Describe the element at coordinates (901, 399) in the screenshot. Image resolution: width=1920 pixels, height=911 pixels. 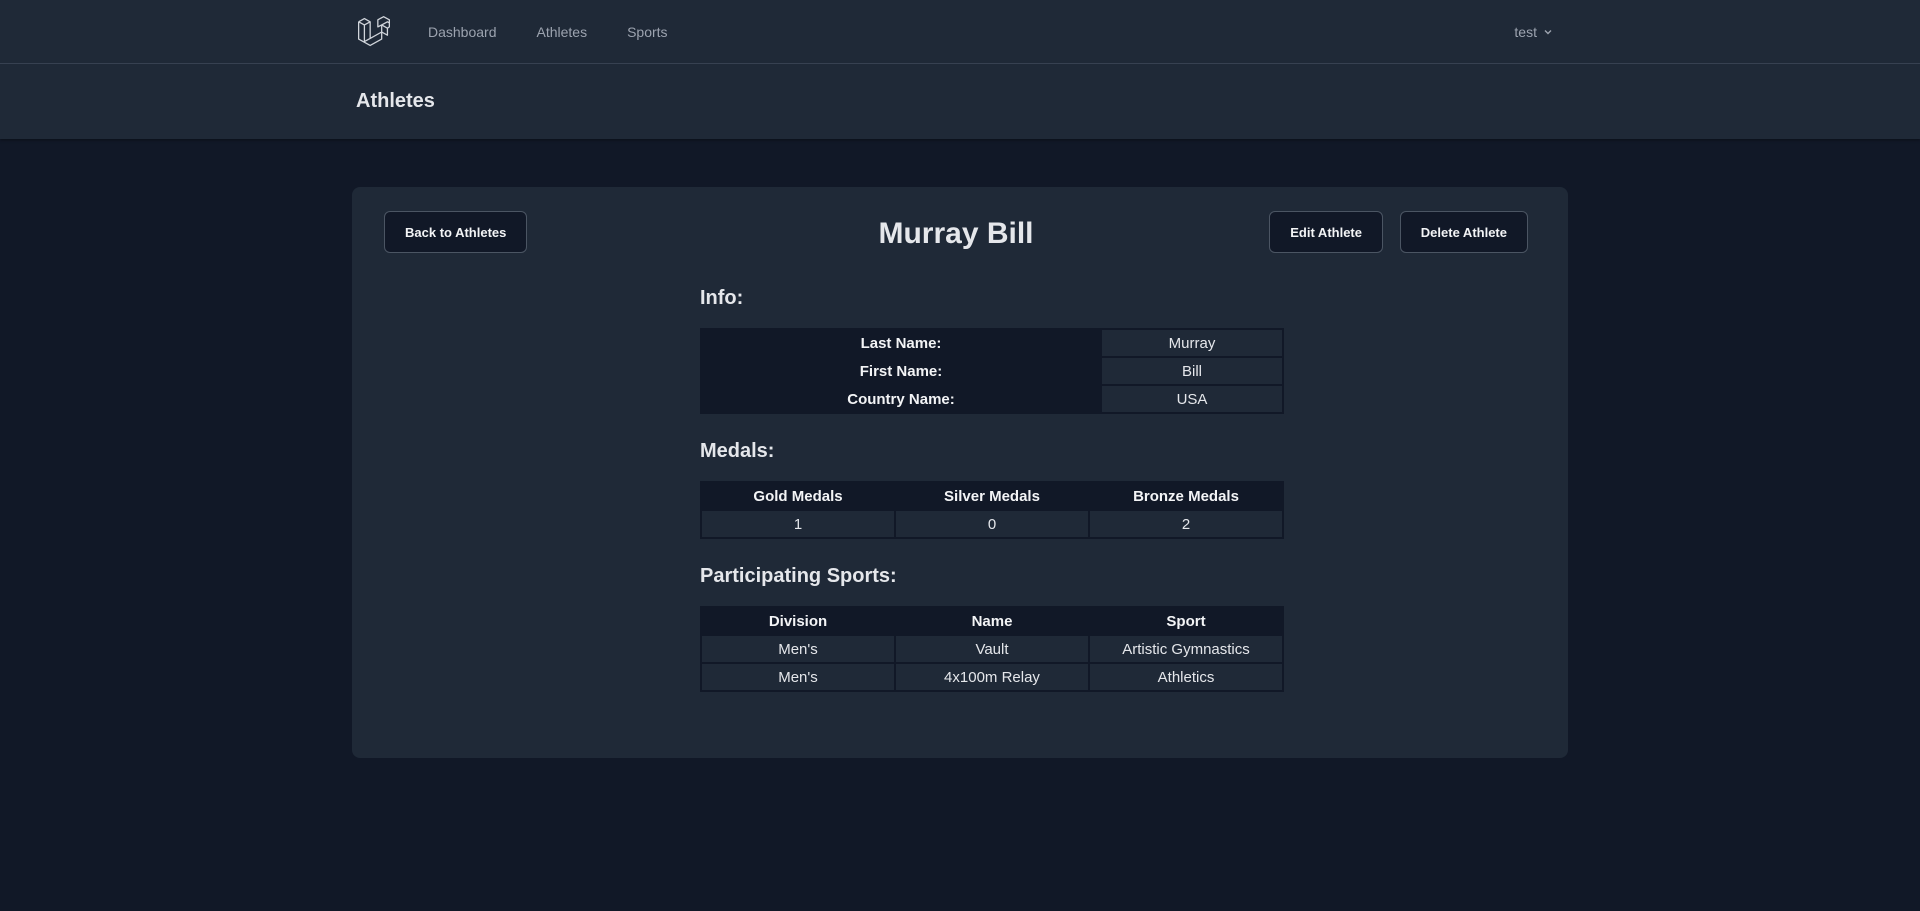
I see `country-name-label: Country Name:` at that location.